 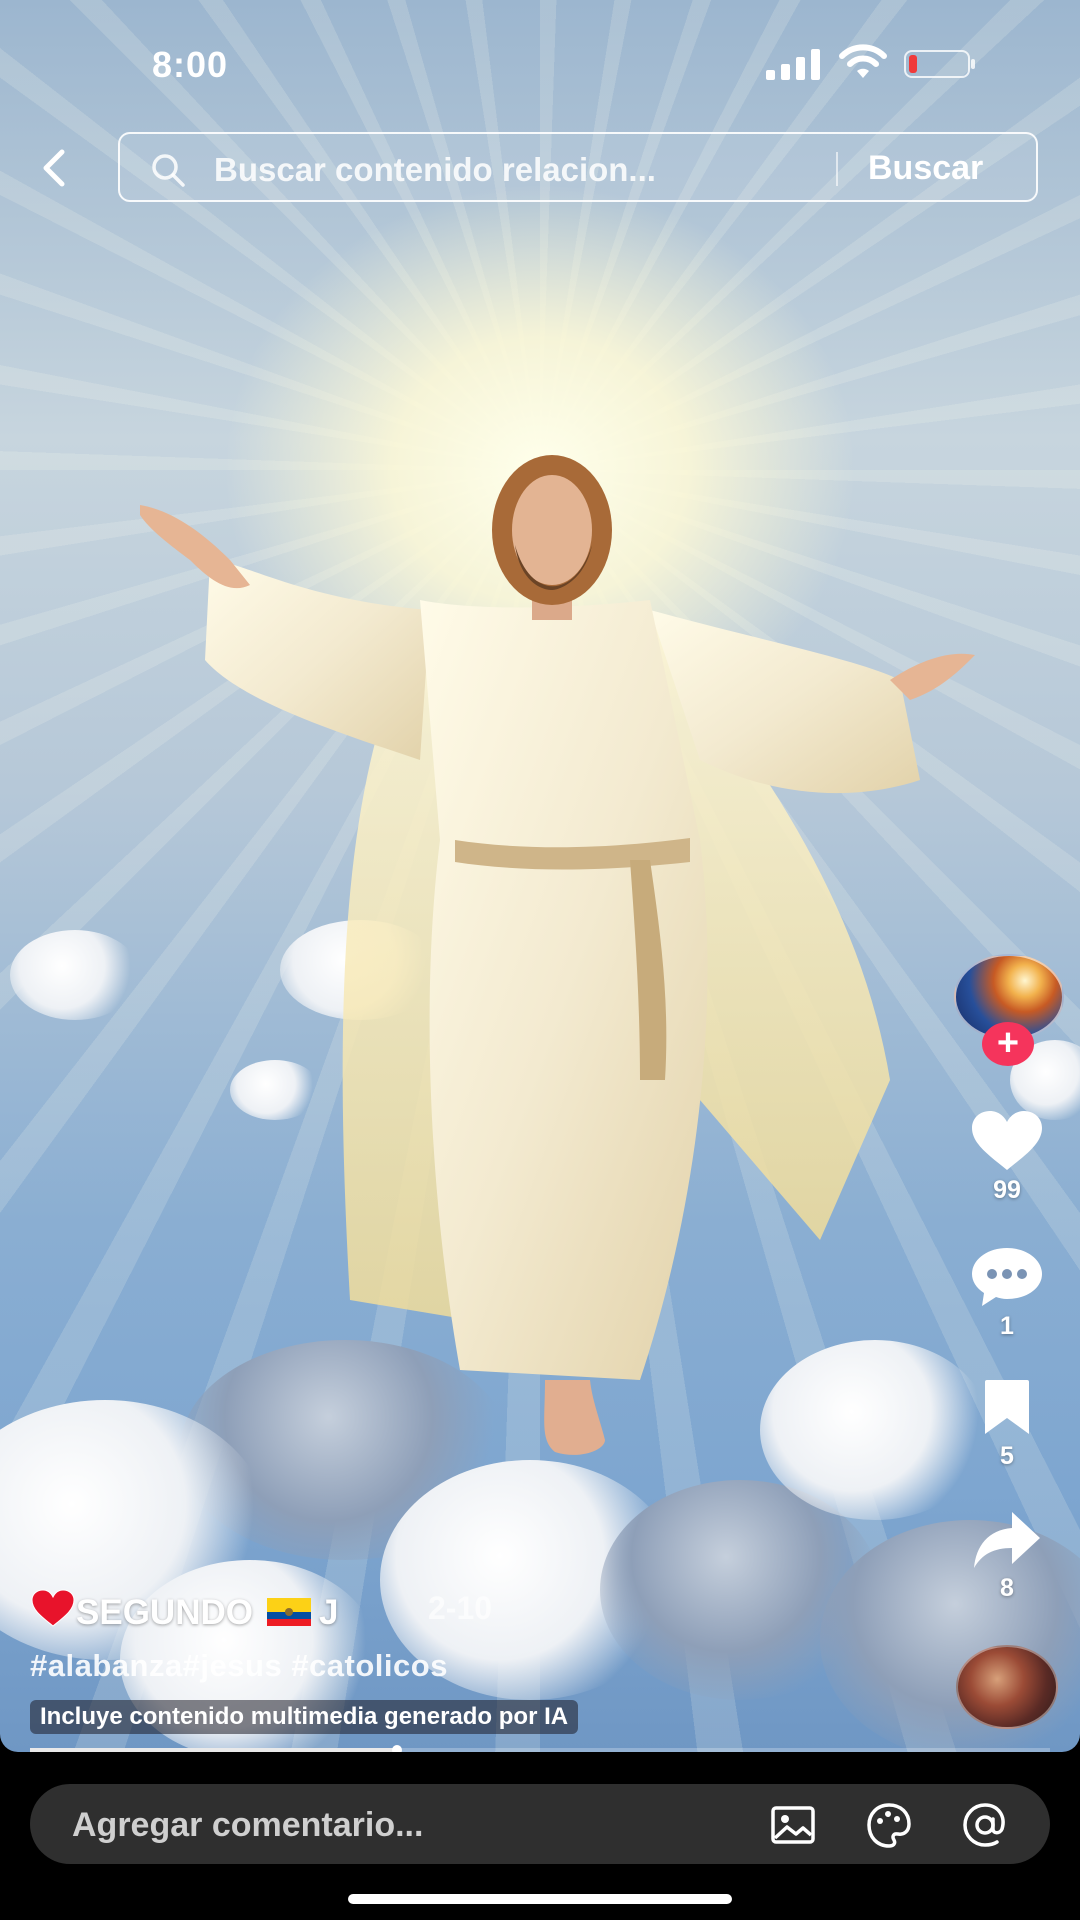 I want to click on share-button: 8, so click(x=1007, y=1556).